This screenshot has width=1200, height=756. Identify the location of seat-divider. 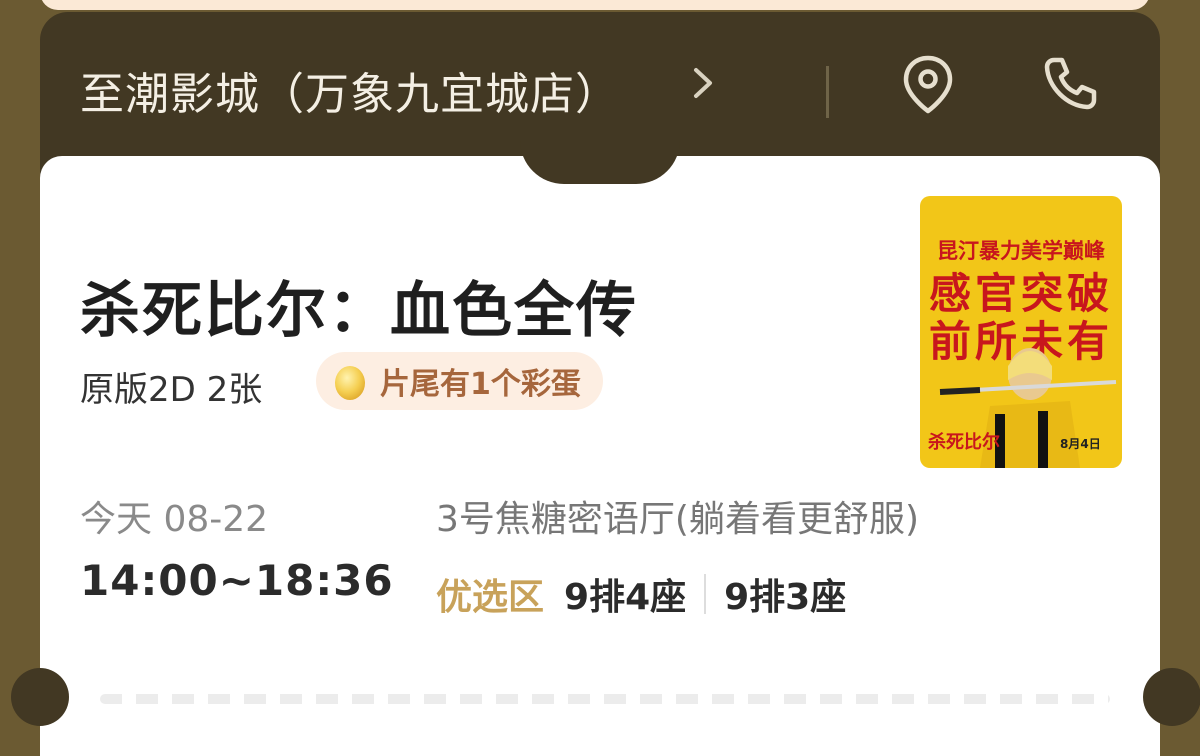
(705, 594).